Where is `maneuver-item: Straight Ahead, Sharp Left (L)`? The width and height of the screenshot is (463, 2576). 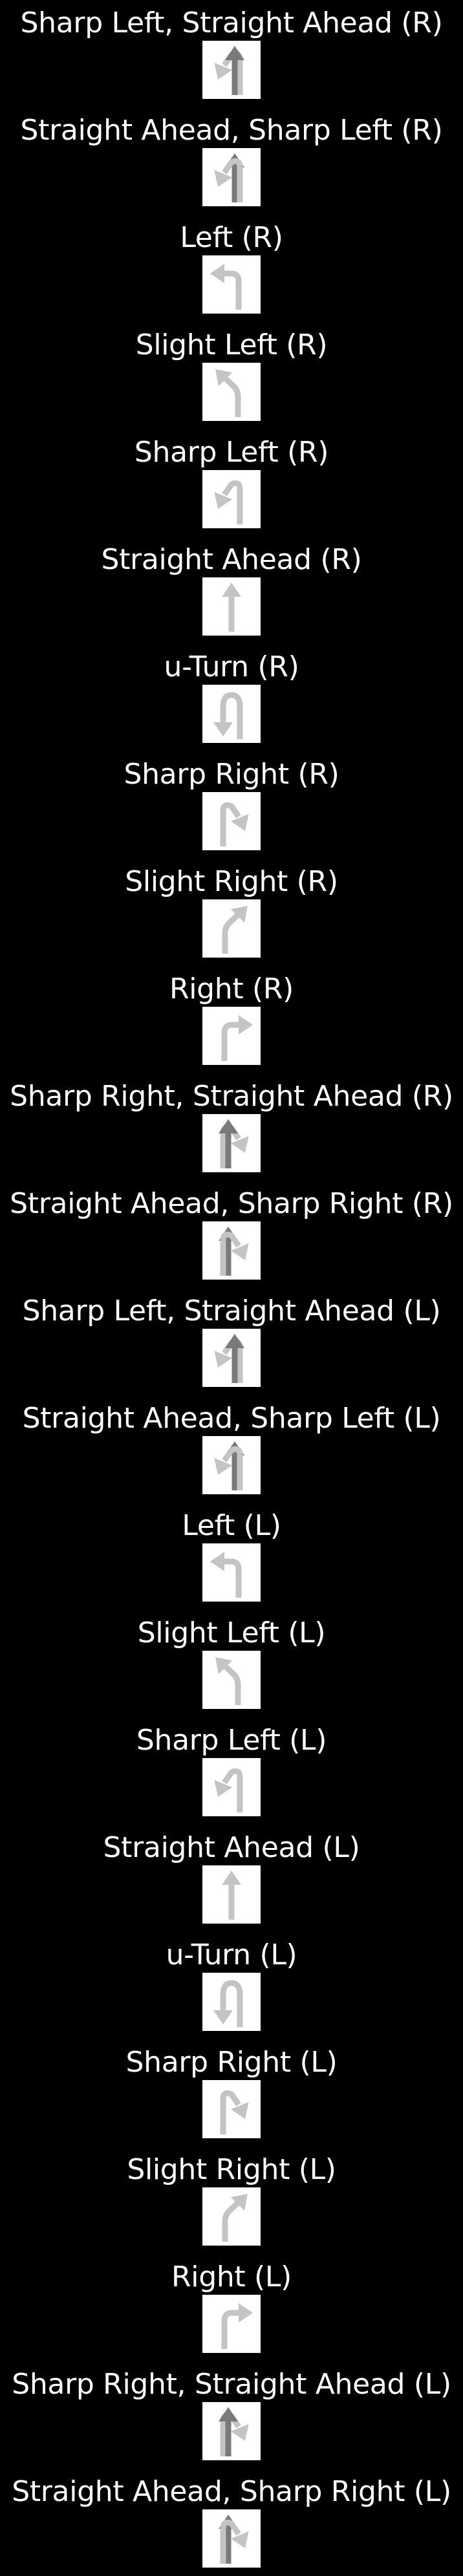 maneuver-item: Straight Ahead, Sharp Left (L) is located at coordinates (231, 1449).